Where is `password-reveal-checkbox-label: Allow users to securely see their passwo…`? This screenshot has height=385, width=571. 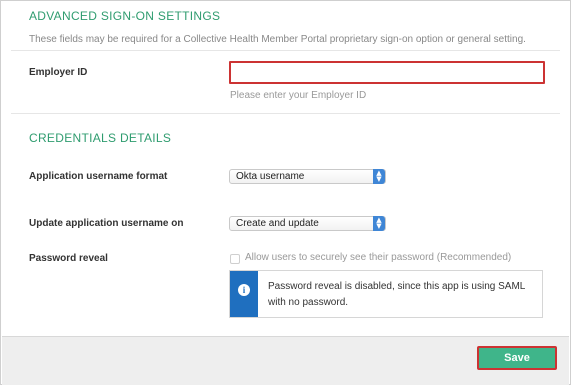 password-reveal-checkbox-label: Allow users to securely see their passwo… is located at coordinates (378, 257).